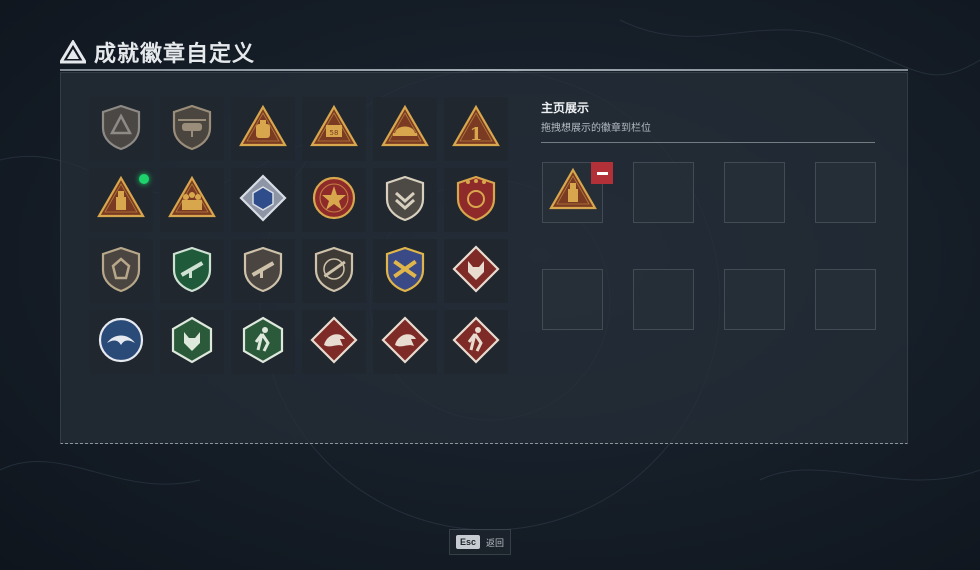 Image resolution: width=980 pixels, height=570 pixels. I want to click on helmet-triangle-icon, so click(405, 129).